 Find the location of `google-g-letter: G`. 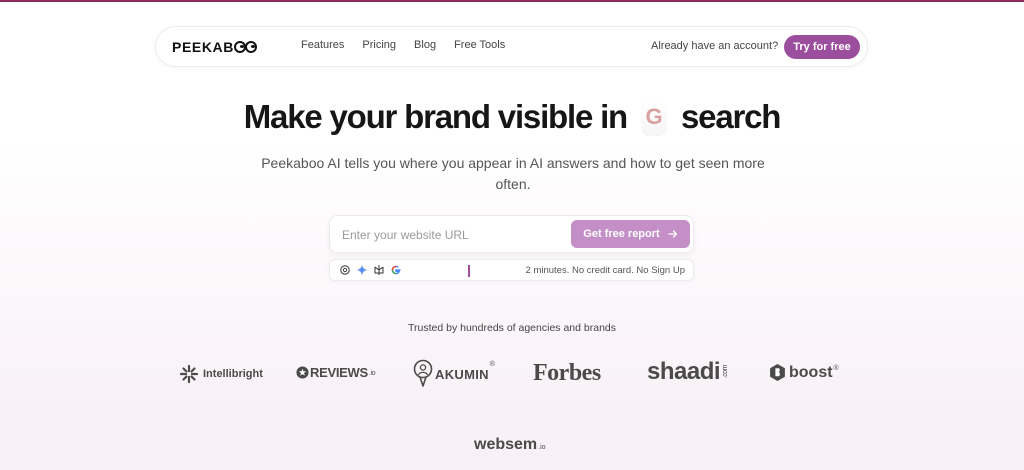

google-g-letter: G is located at coordinates (654, 116).